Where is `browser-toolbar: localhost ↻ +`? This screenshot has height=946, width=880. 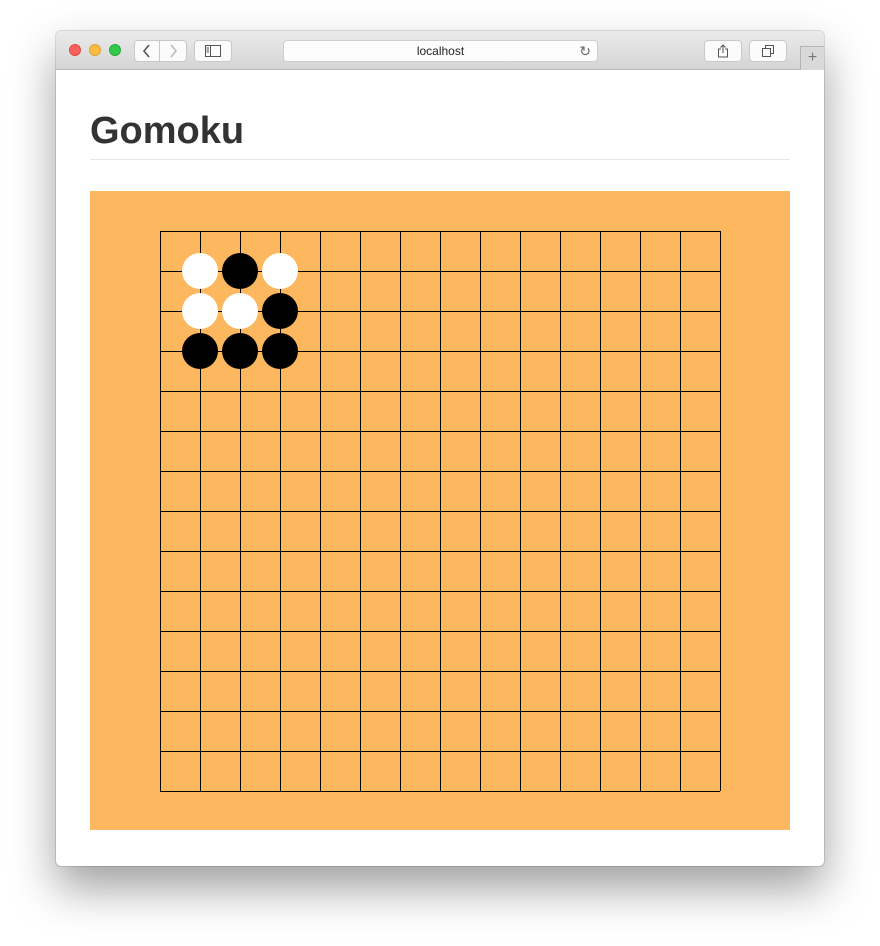 browser-toolbar: localhost ↻ + is located at coordinates (440, 50).